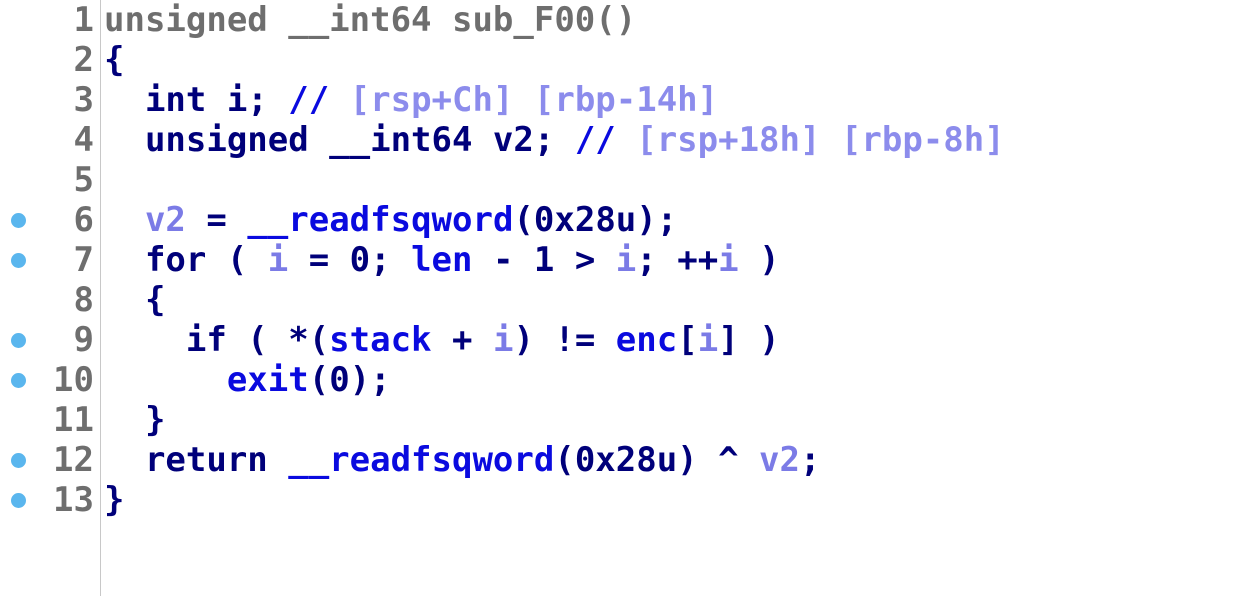  I want to click on line-number: 3, so click(83, 100).